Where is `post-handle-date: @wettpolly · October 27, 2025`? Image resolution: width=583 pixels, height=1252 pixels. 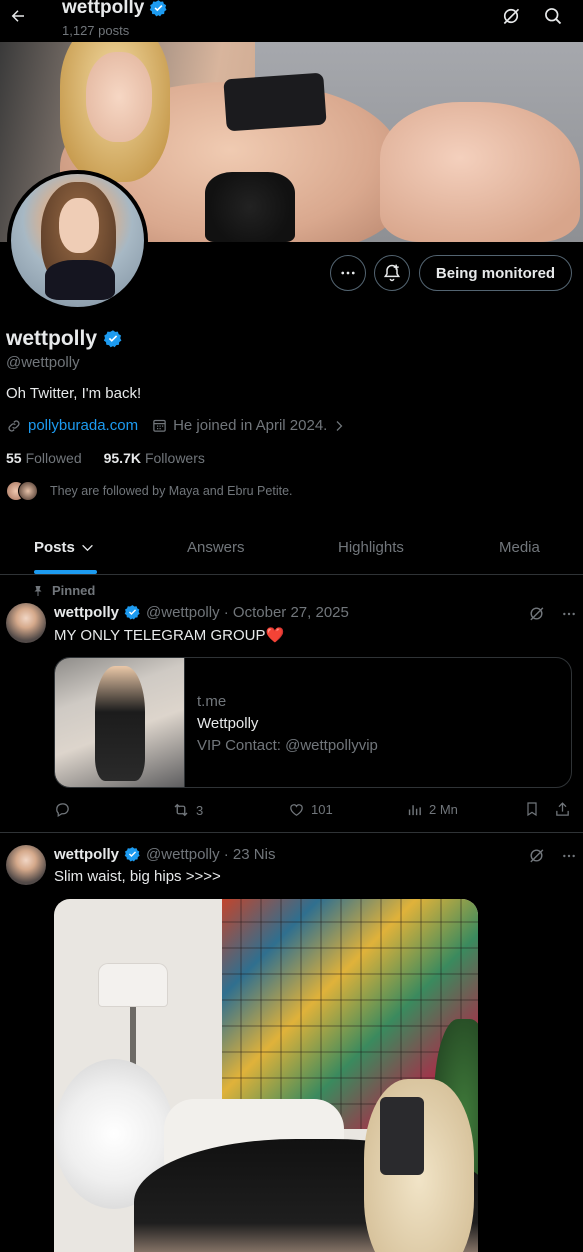 post-handle-date: @wettpolly · October 27, 2025 is located at coordinates (247, 612).